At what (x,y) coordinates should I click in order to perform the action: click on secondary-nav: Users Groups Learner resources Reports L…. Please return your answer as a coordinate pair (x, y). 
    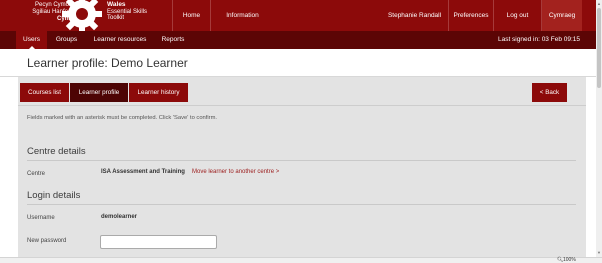
    Looking at the image, I should click on (298, 40).